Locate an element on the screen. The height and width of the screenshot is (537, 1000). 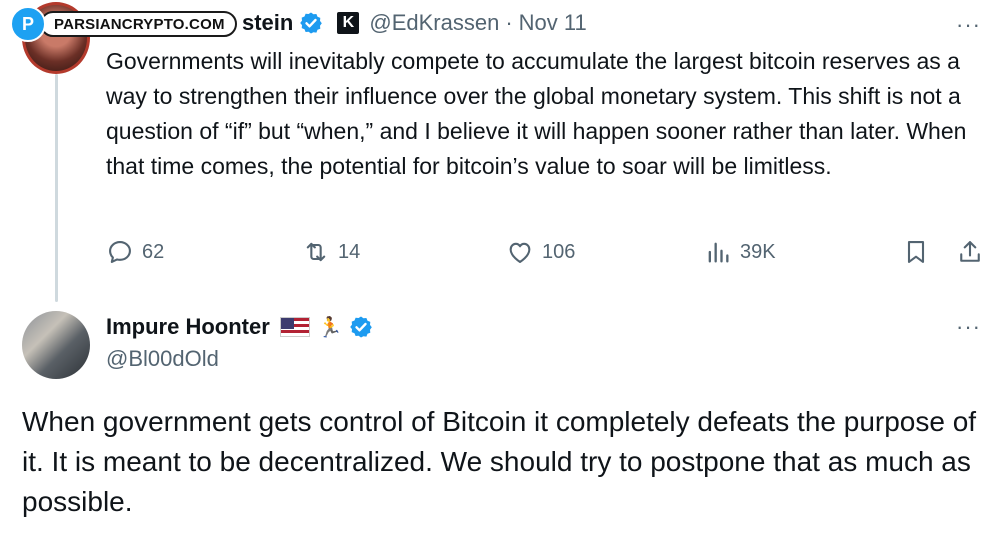
bookmark-icon is located at coordinates (916, 252).